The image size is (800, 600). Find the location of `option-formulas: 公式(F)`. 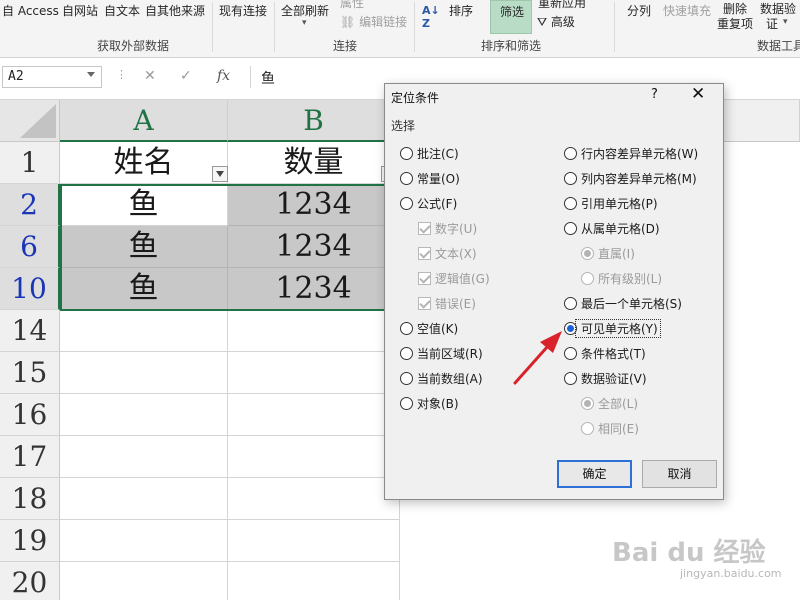

option-formulas: 公式(F) is located at coordinates (428, 204).